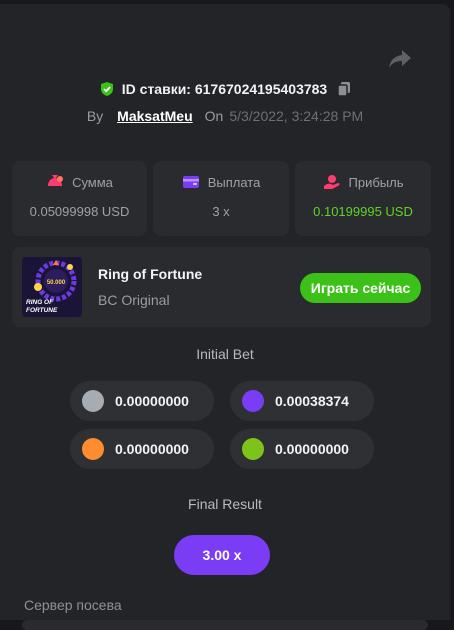  I want to click on ring-of-fortune-image: 50.000 RING OF FORTUNE, so click(52, 287).